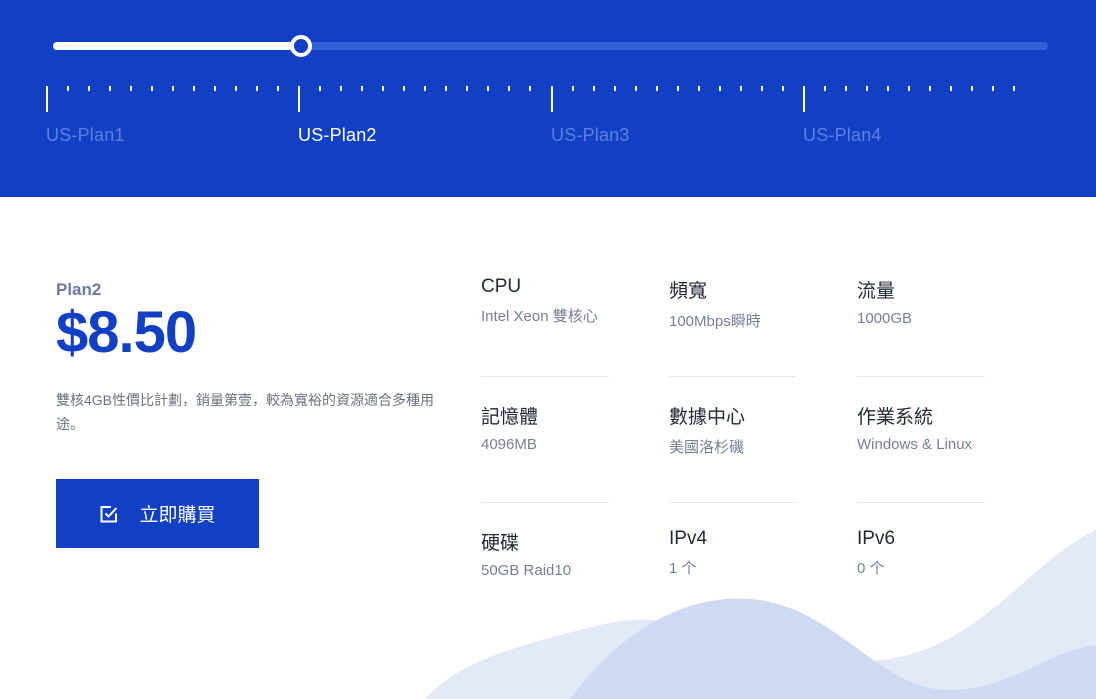 The width and height of the screenshot is (1096, 699). What do you see at coordinates (921, 553) in the screenshot?
I see `spec-ipv6: IPv6 0 个` at bounding box center [921, 553].